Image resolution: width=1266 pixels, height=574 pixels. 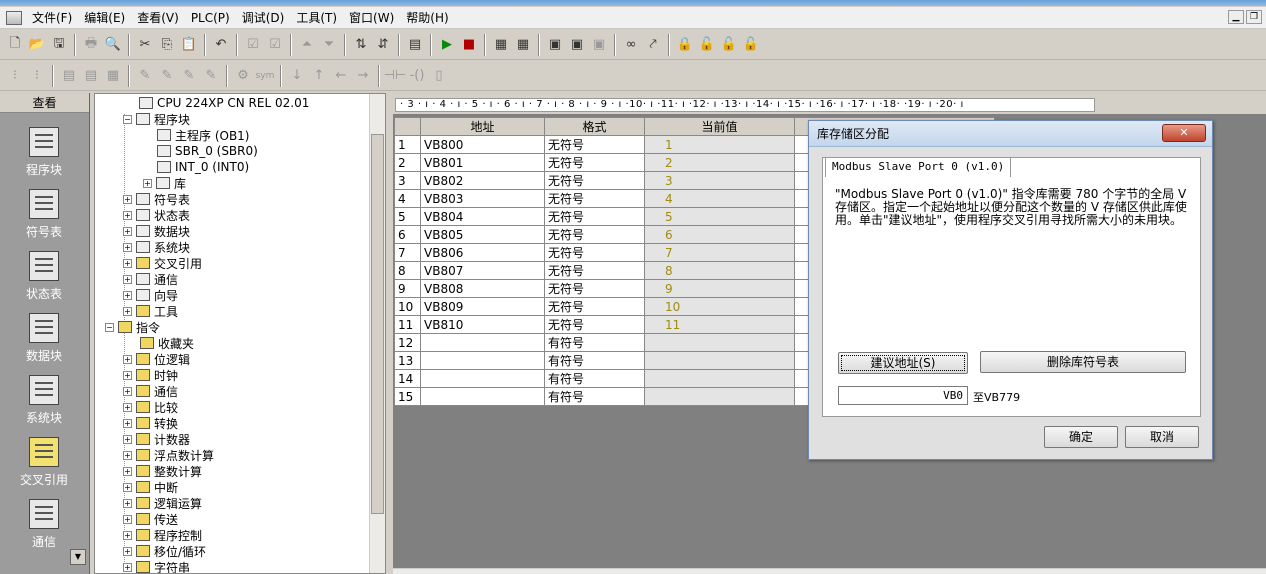 What do you see at coordinates (1184, 133) in the screenshot?
I see `close-icon: ✕` at bounding box center [1184, 133].